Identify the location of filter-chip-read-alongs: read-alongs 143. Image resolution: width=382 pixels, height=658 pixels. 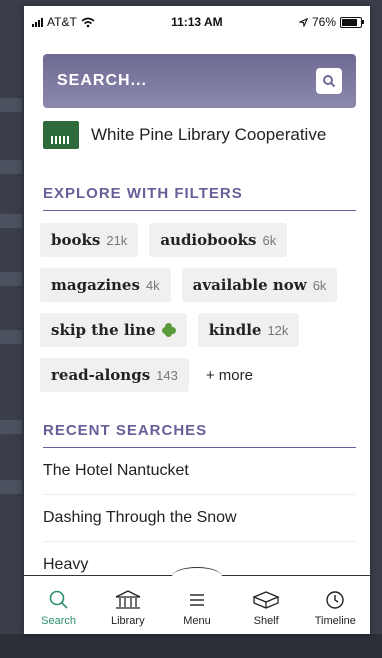
(114, 375).